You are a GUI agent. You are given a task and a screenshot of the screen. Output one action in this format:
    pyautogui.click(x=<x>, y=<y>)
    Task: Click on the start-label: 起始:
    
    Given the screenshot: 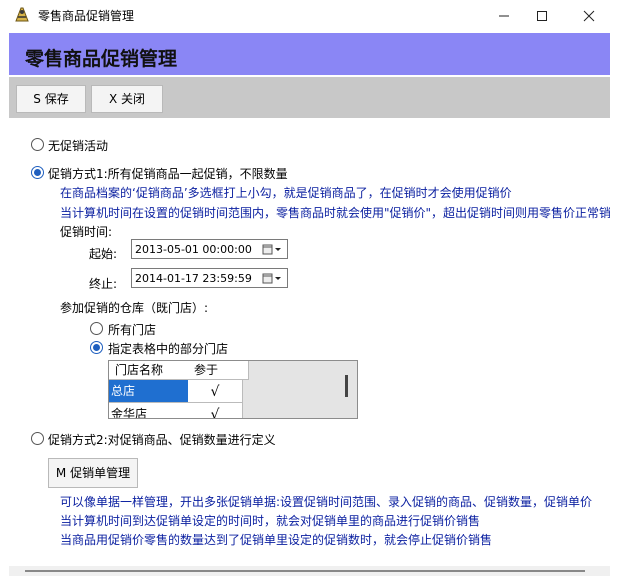 What is the action you would take?
    pyautogui.click(x=103, y=254)
    